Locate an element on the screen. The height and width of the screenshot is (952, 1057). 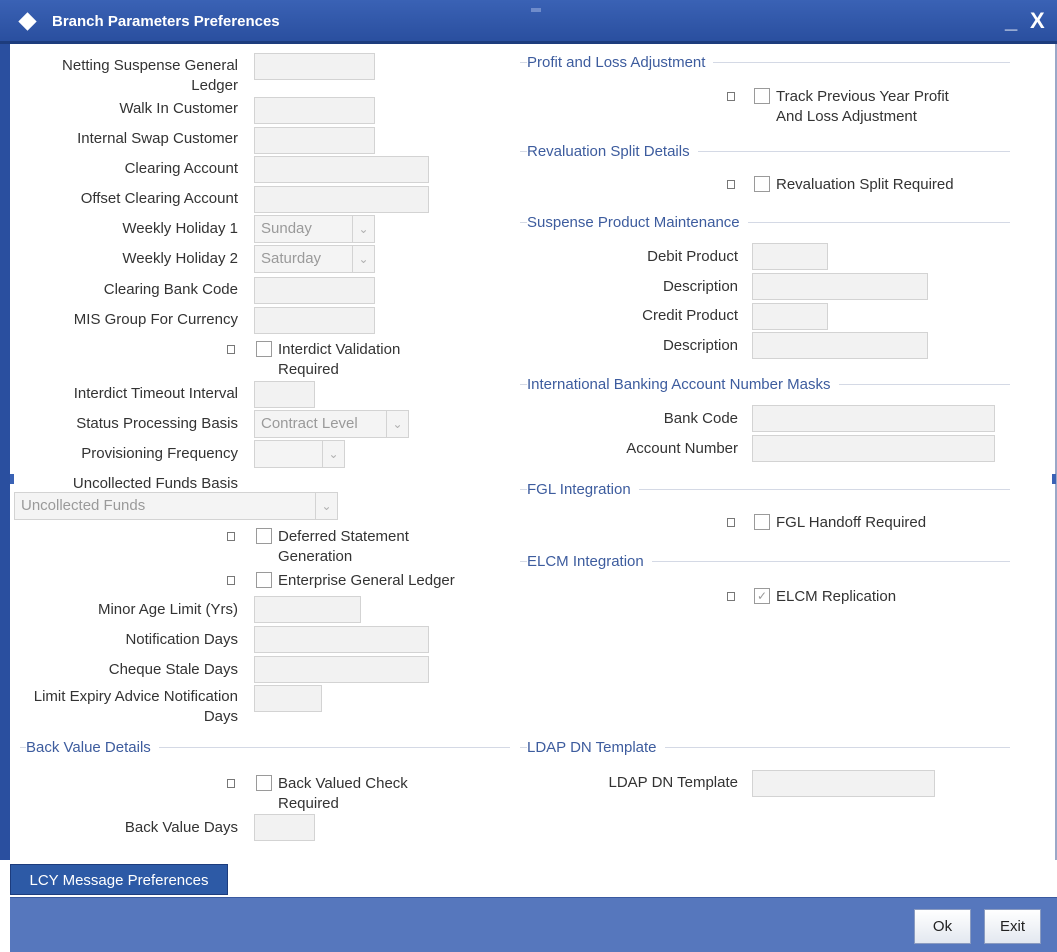
ldap-template-input is located at coordinates (843, 783).